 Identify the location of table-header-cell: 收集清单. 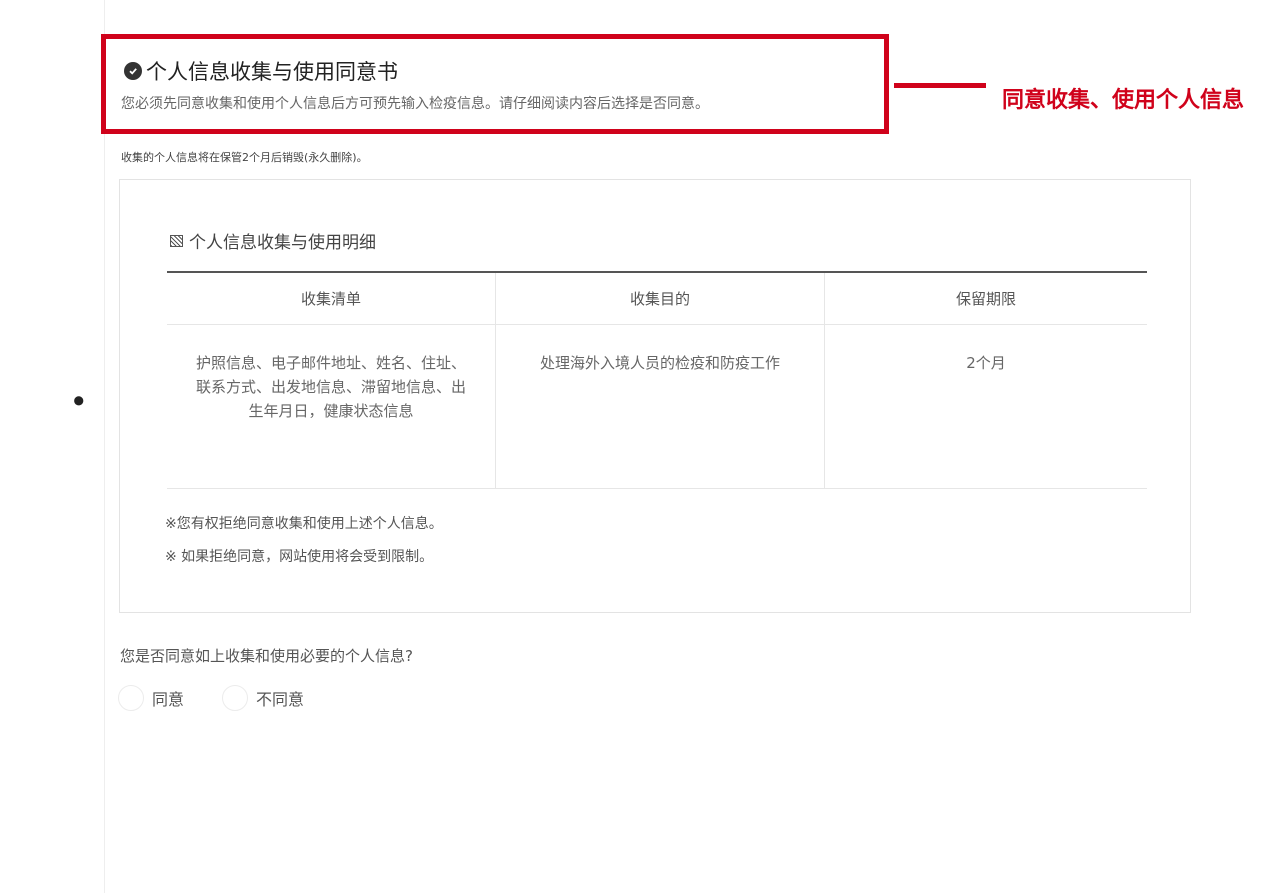
(331, 298).